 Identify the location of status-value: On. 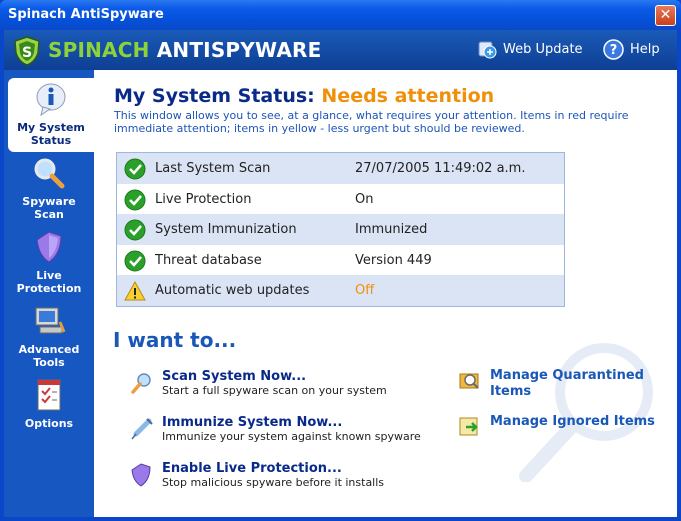
(364, 199).